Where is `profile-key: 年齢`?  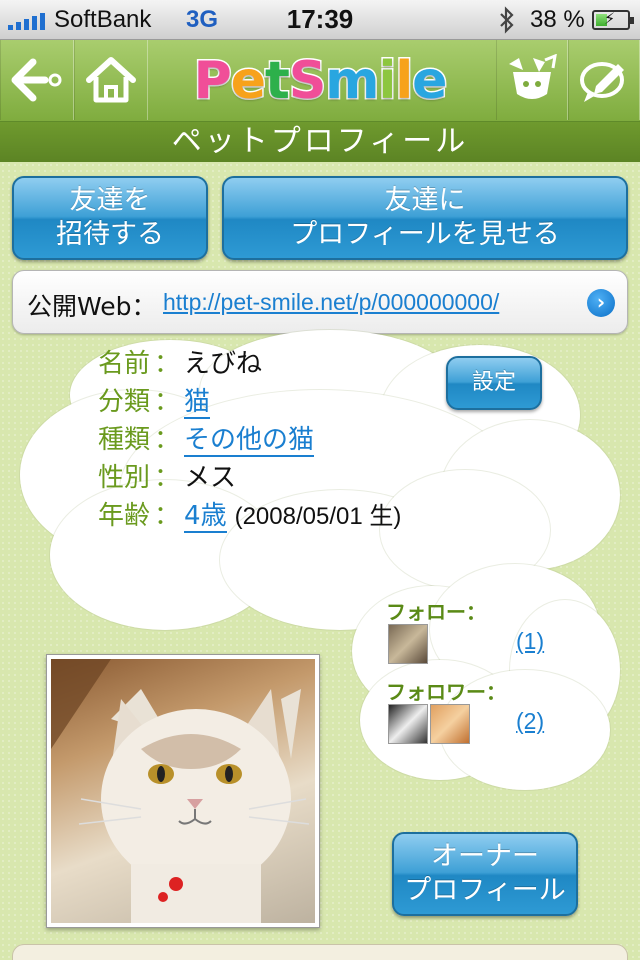
profile-key: 年齢 is located at coordinates (124, 516).